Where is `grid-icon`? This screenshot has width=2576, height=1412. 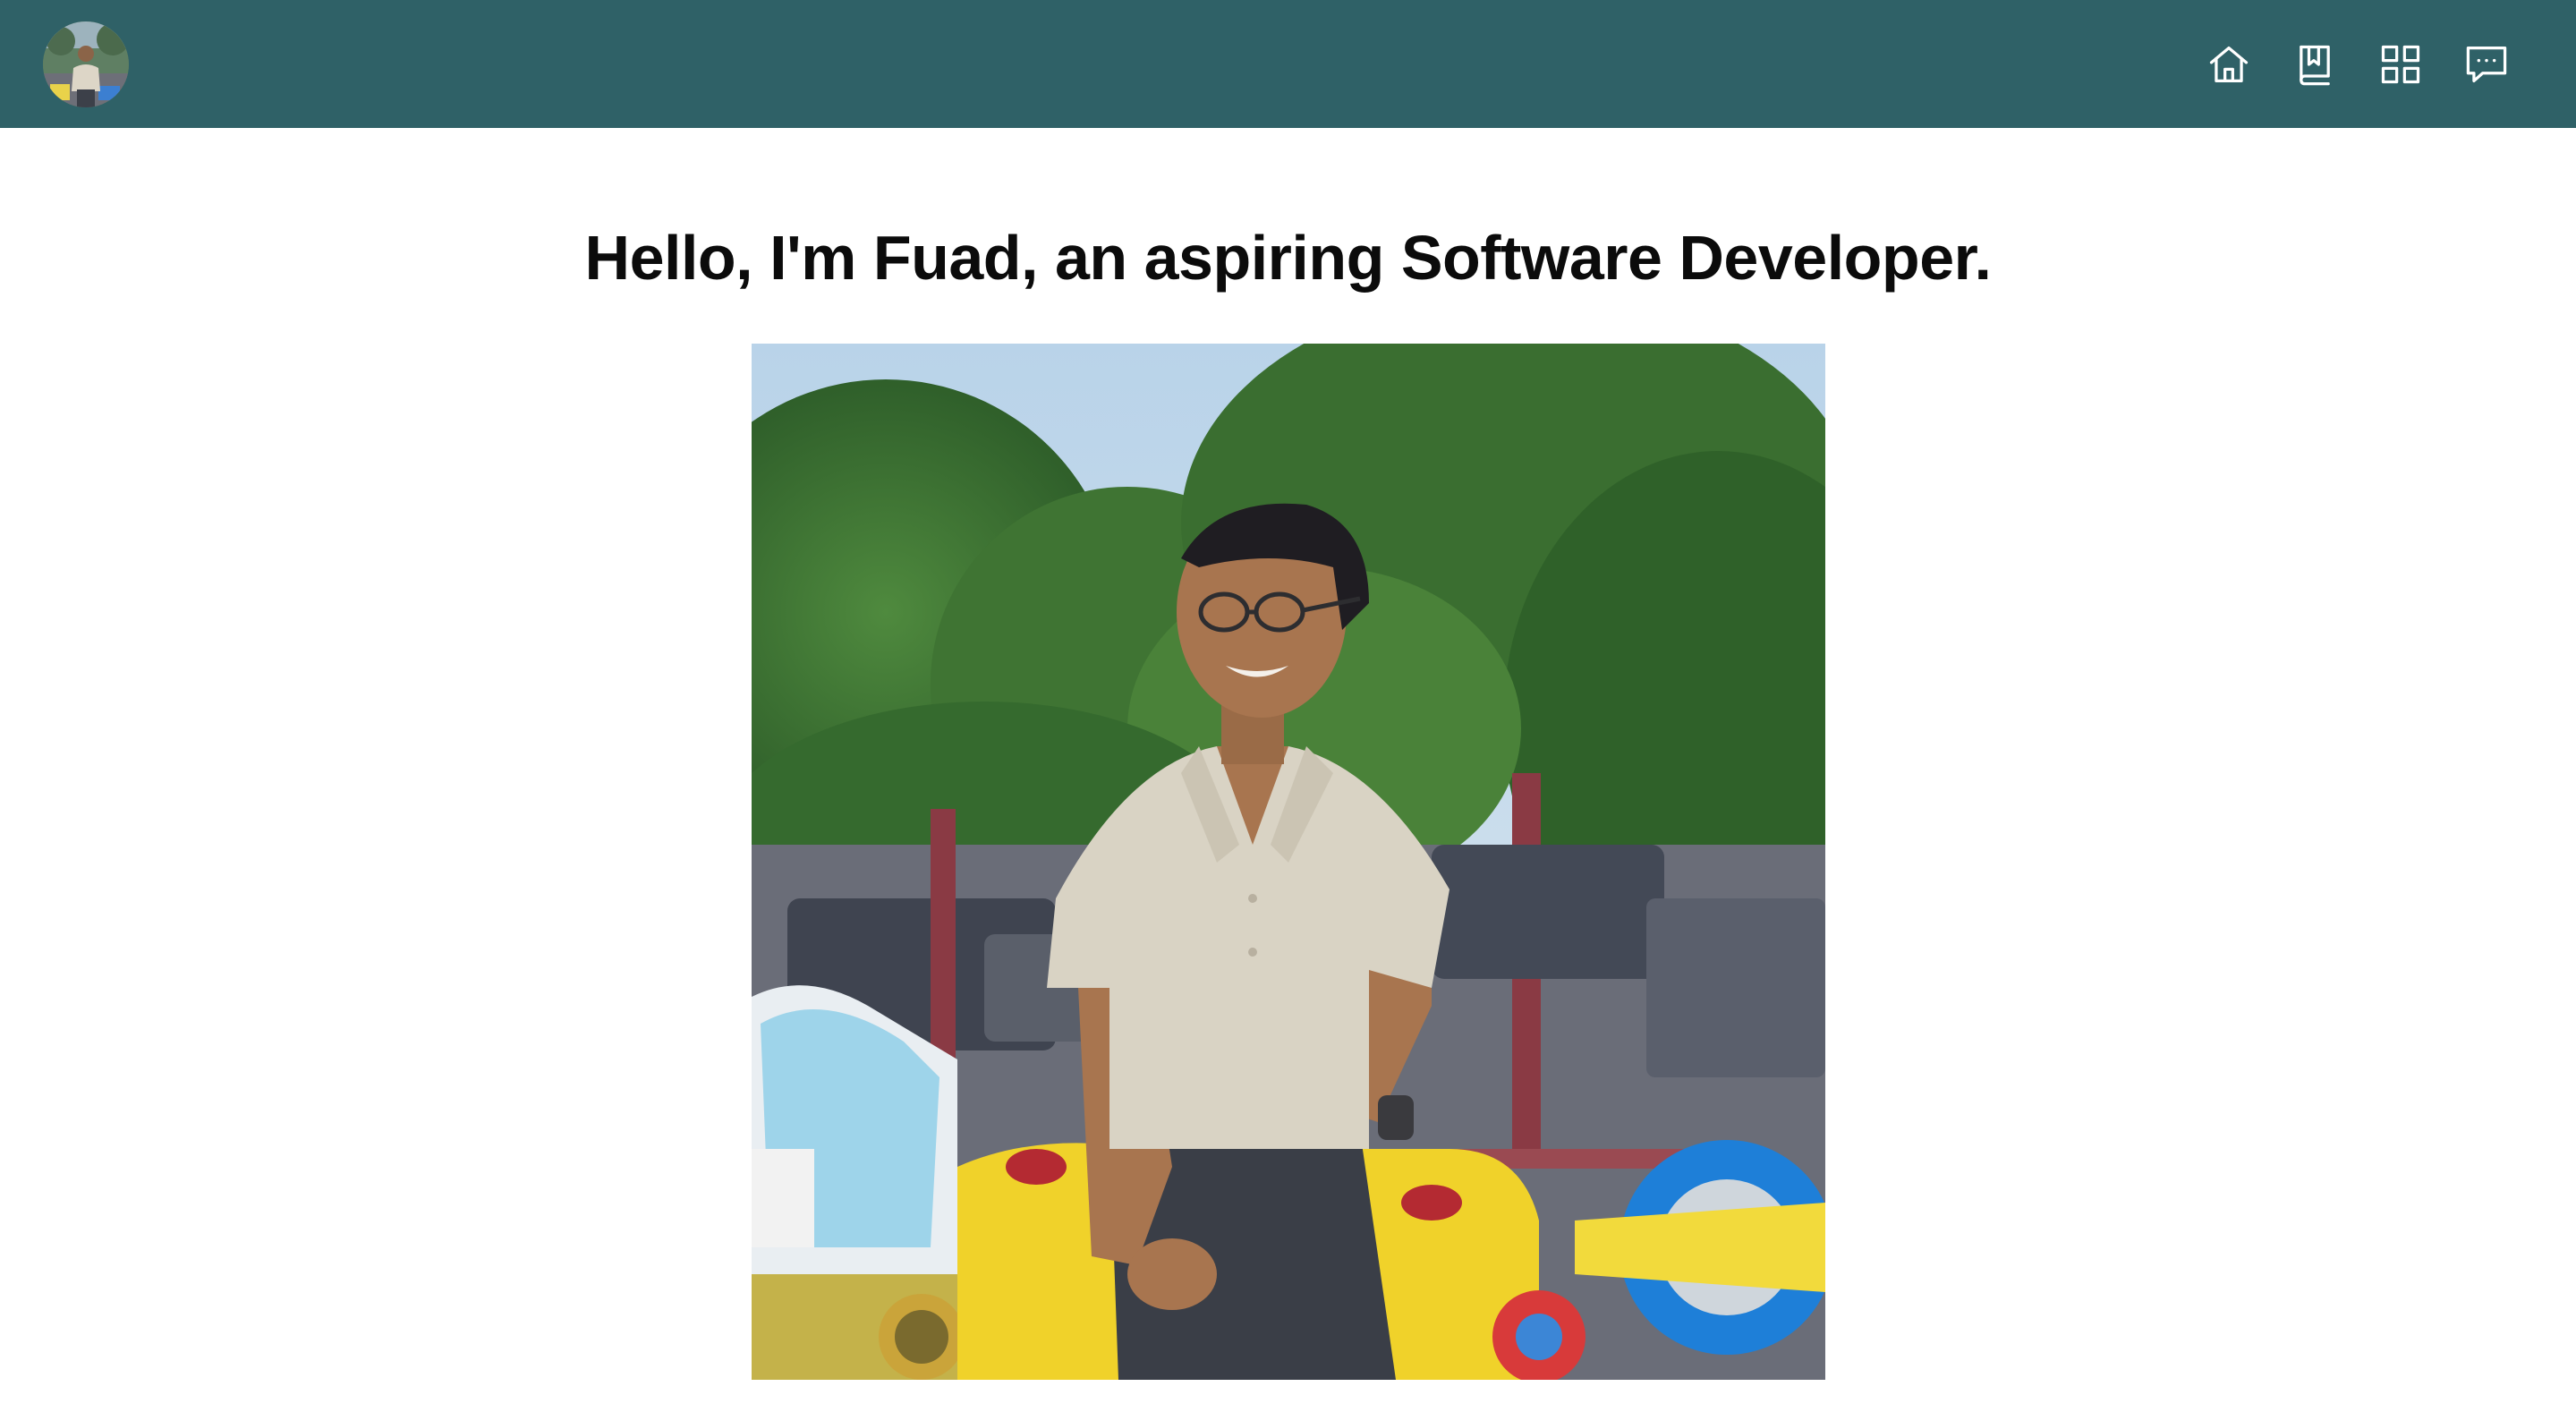 grid-icon is located at coordinates (2400, 64).